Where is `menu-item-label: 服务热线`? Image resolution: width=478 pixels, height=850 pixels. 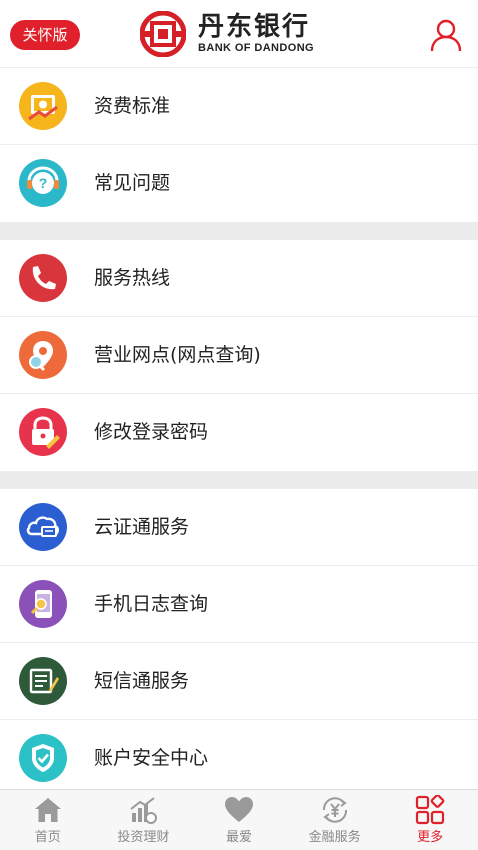 menu-item-label: 服务热线 is located at coordinates (132, 278).